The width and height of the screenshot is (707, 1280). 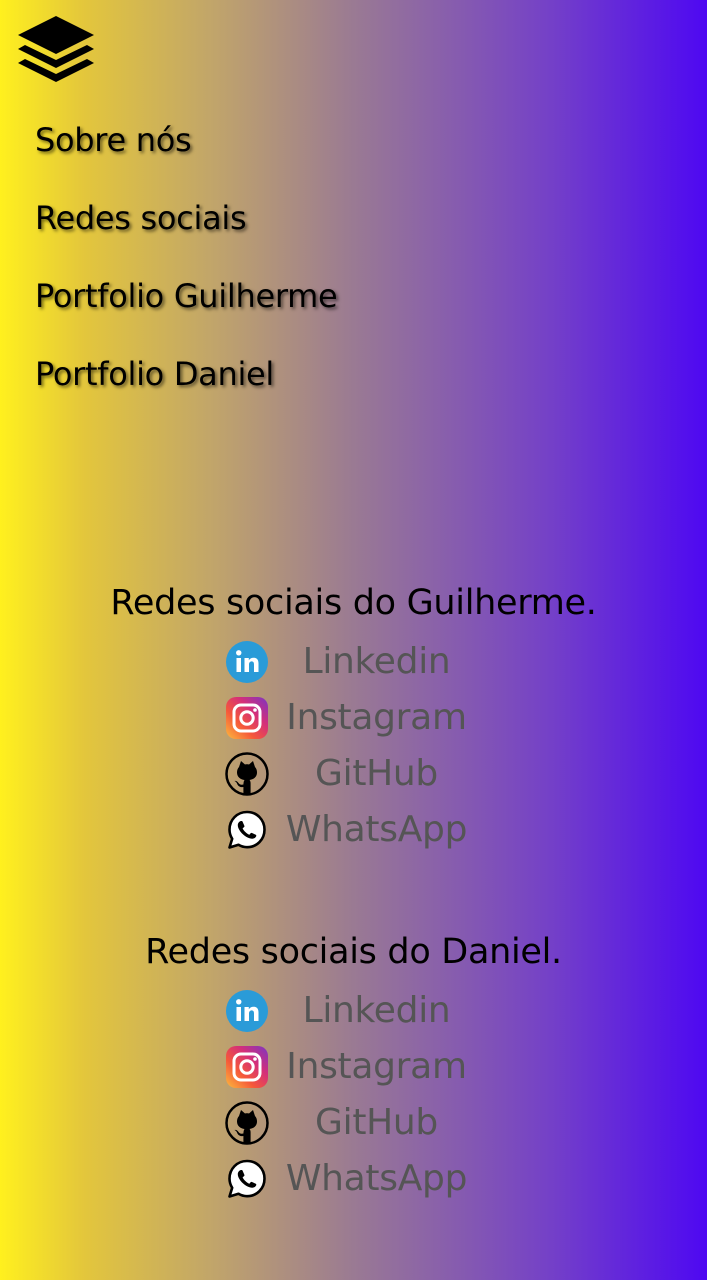 What do you see at coordinates (186, 374) in the screenshot?
I see `menu-item-portfolio-daniel: Portfolio Daniel` at bounding box center [186, 374].